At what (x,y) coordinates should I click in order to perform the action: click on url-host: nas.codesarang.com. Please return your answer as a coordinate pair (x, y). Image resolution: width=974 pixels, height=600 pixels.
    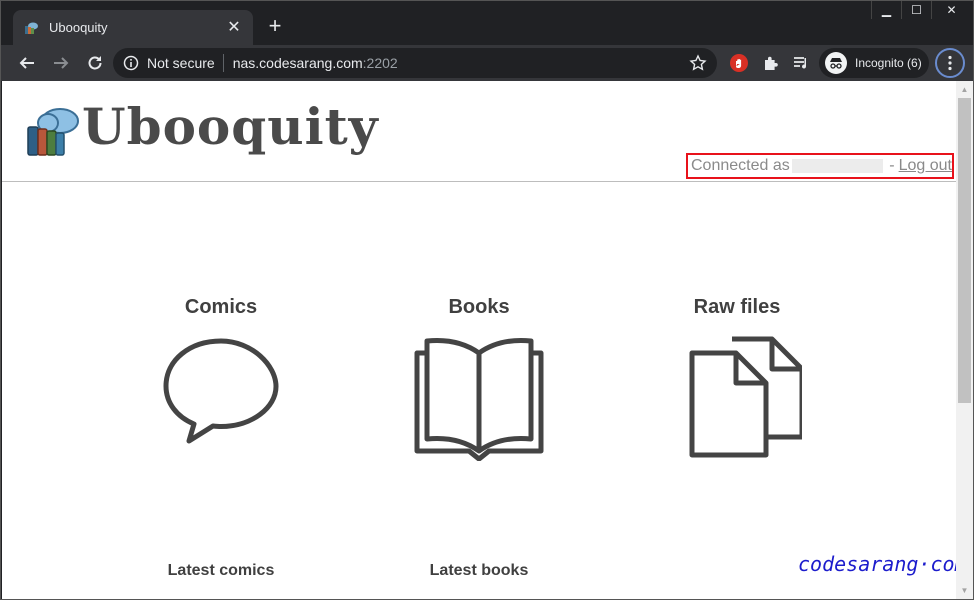
    Looking at the image, I should click on (297, 63).